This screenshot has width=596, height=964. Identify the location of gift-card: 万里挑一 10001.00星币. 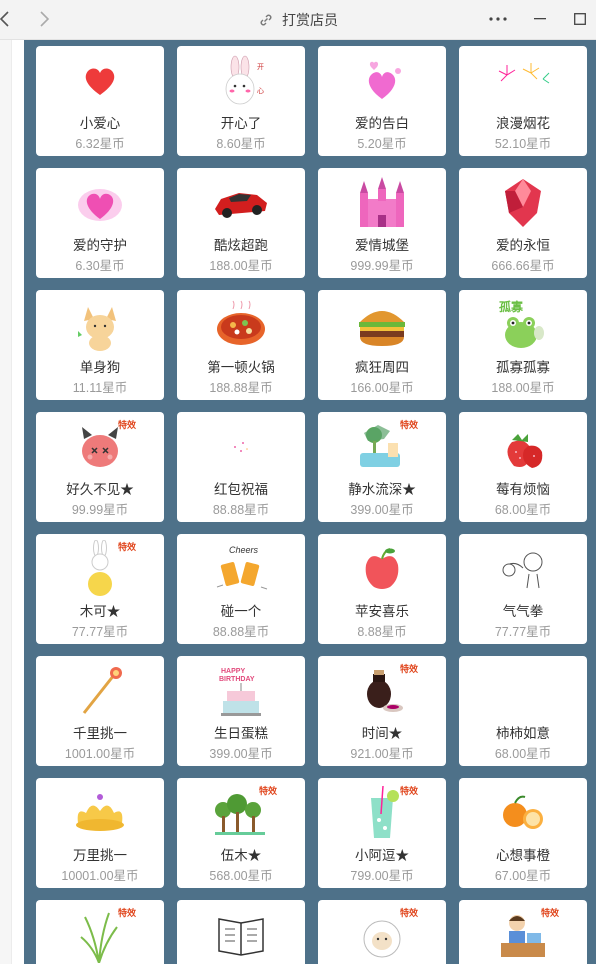
(100, 833).